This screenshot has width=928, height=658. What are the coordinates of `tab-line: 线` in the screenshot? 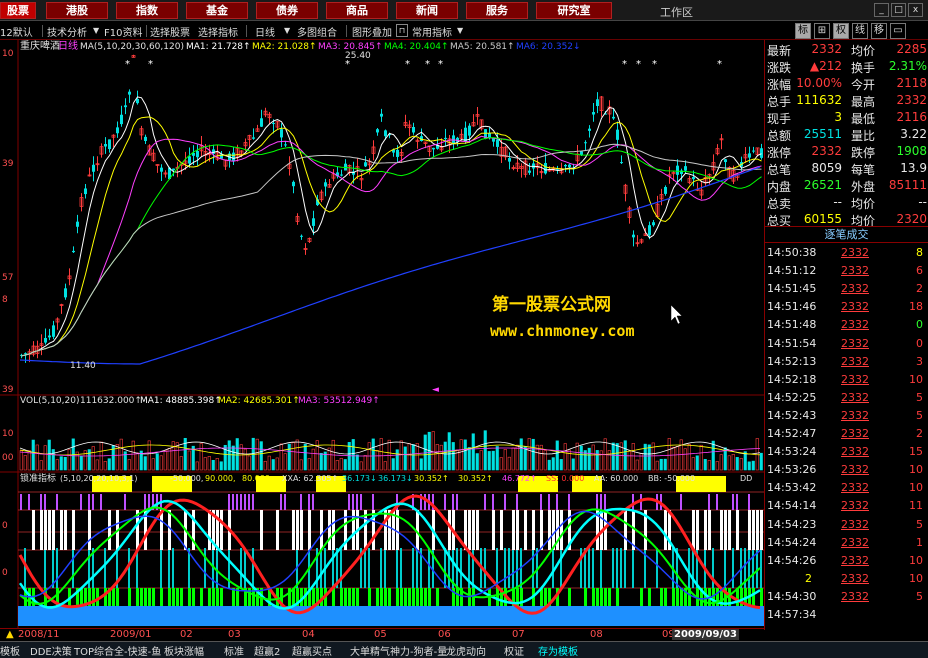 It's located at (860, 31).